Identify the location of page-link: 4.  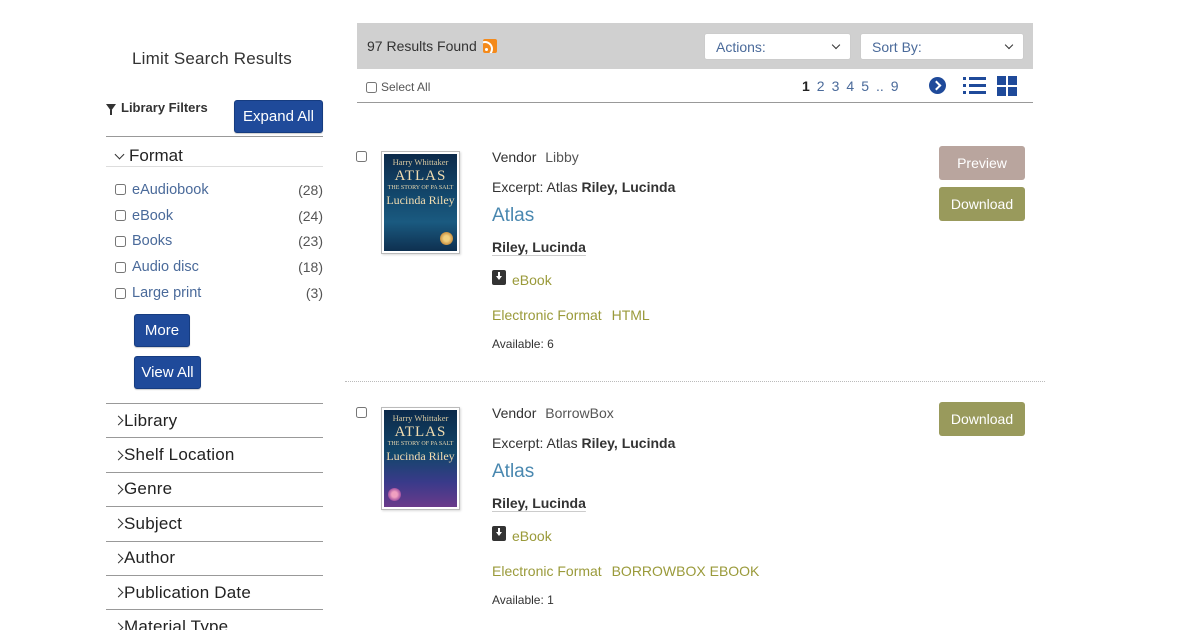
(850, 86).